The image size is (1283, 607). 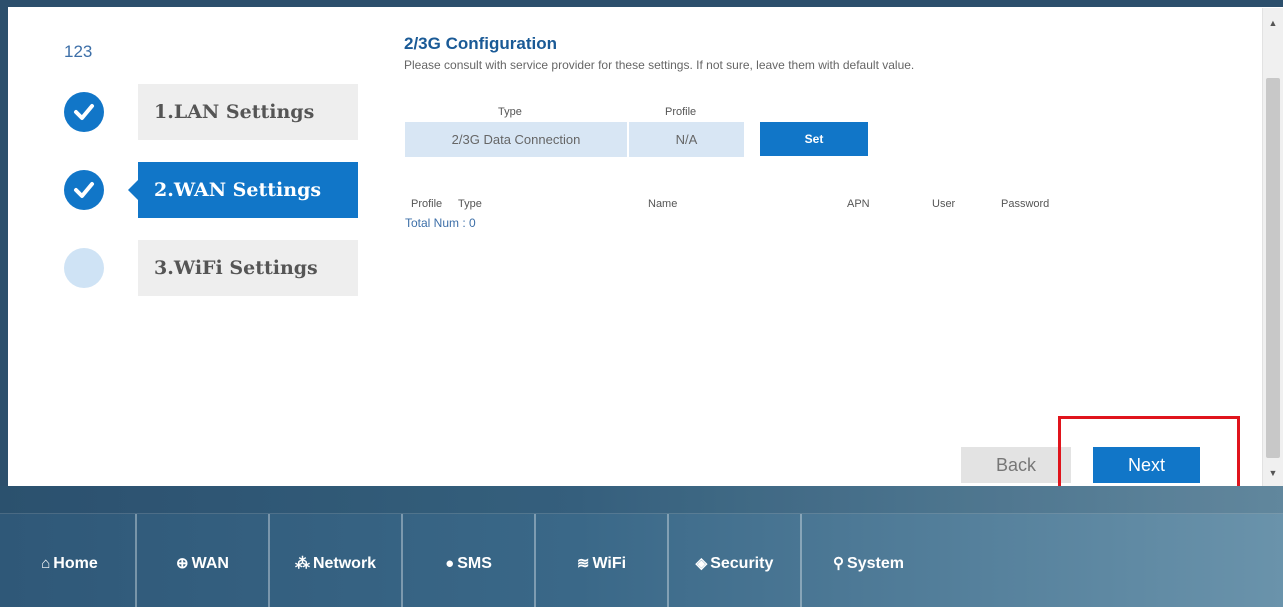 I want to click on wizard-step-lan: 1.LAN Settings, so click(x=212, y=112).